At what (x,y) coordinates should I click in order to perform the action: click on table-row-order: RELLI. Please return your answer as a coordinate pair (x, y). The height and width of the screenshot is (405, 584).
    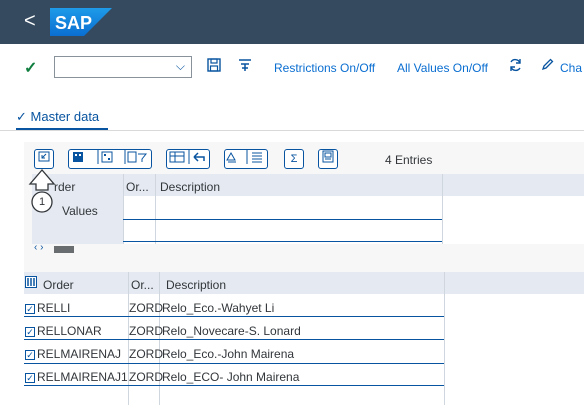
    Looking at the image, I should click on (54, 308).